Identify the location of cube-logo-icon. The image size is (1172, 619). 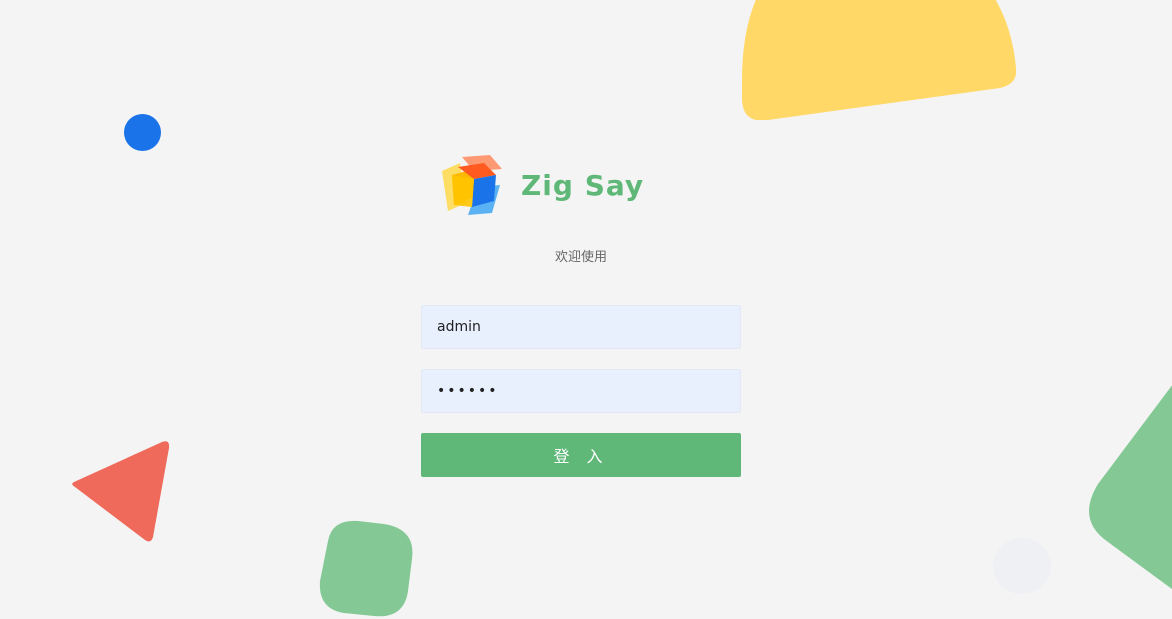
(472, 185).